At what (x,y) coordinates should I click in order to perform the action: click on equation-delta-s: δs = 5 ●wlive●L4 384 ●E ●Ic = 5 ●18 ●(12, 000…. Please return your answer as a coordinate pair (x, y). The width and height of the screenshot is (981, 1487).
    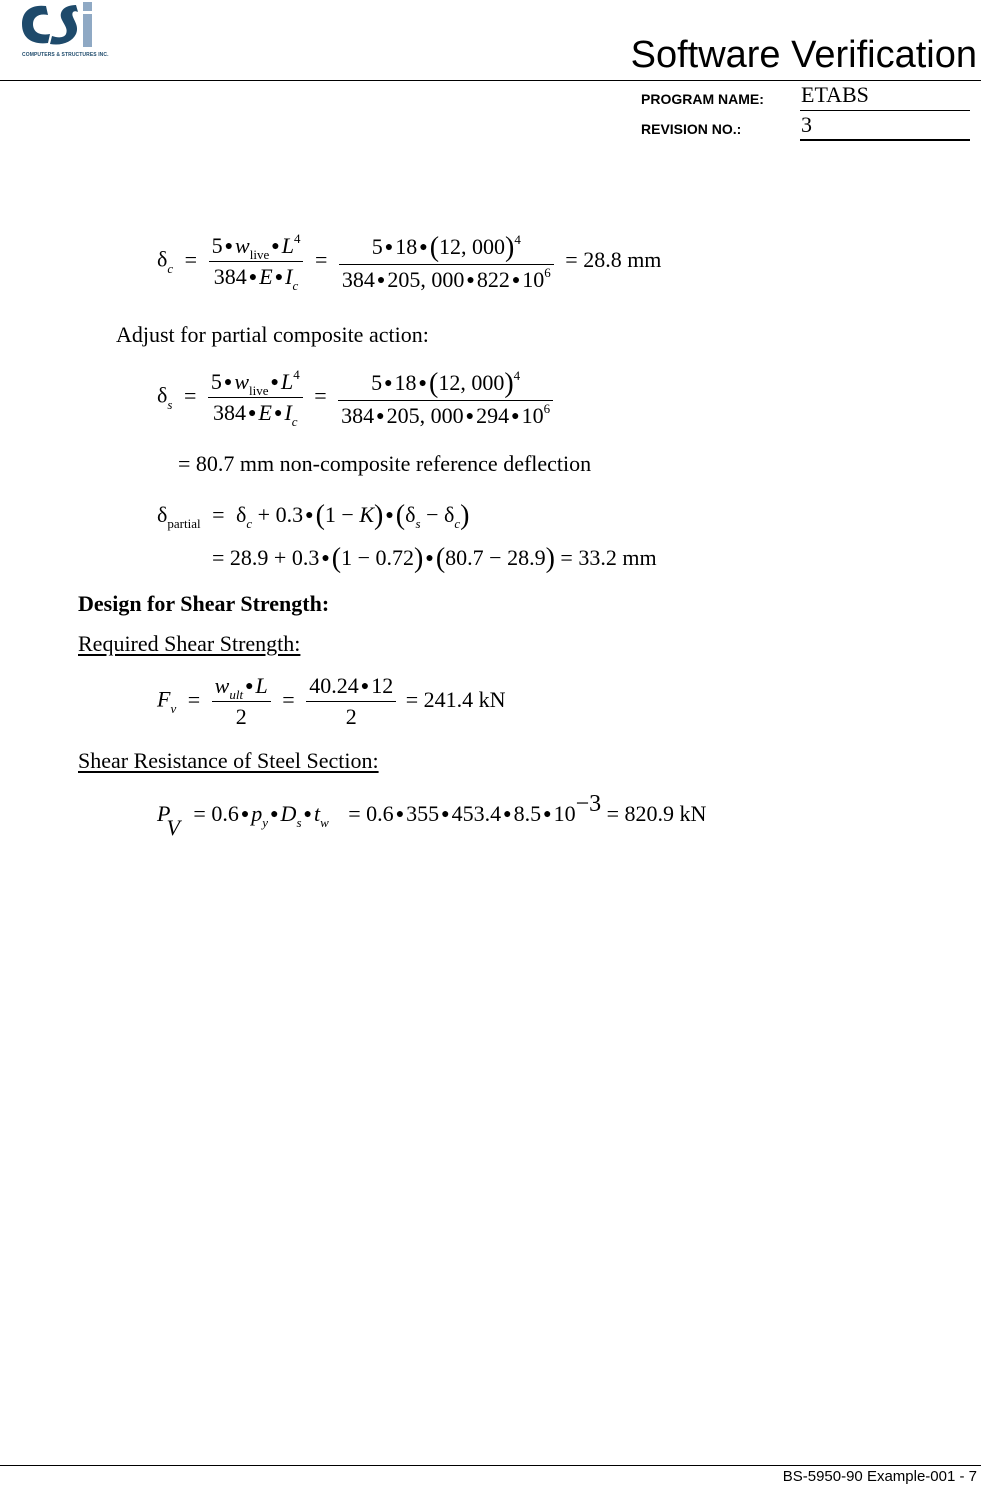
    Looking at the image, I should click on (355, 398).